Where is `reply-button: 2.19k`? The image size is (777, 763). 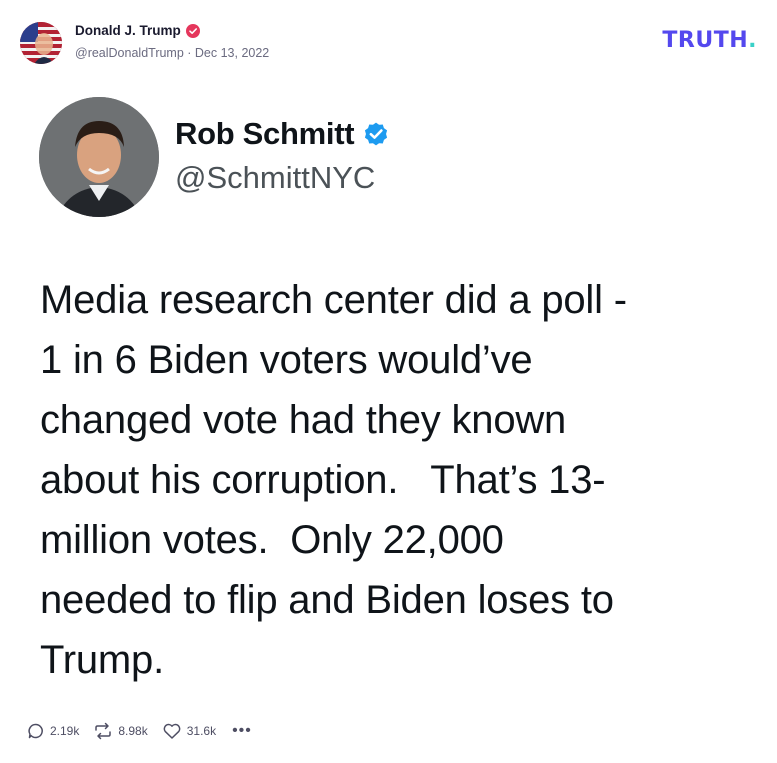 reply-button: 2.19k is located at coordinates (53, 731).